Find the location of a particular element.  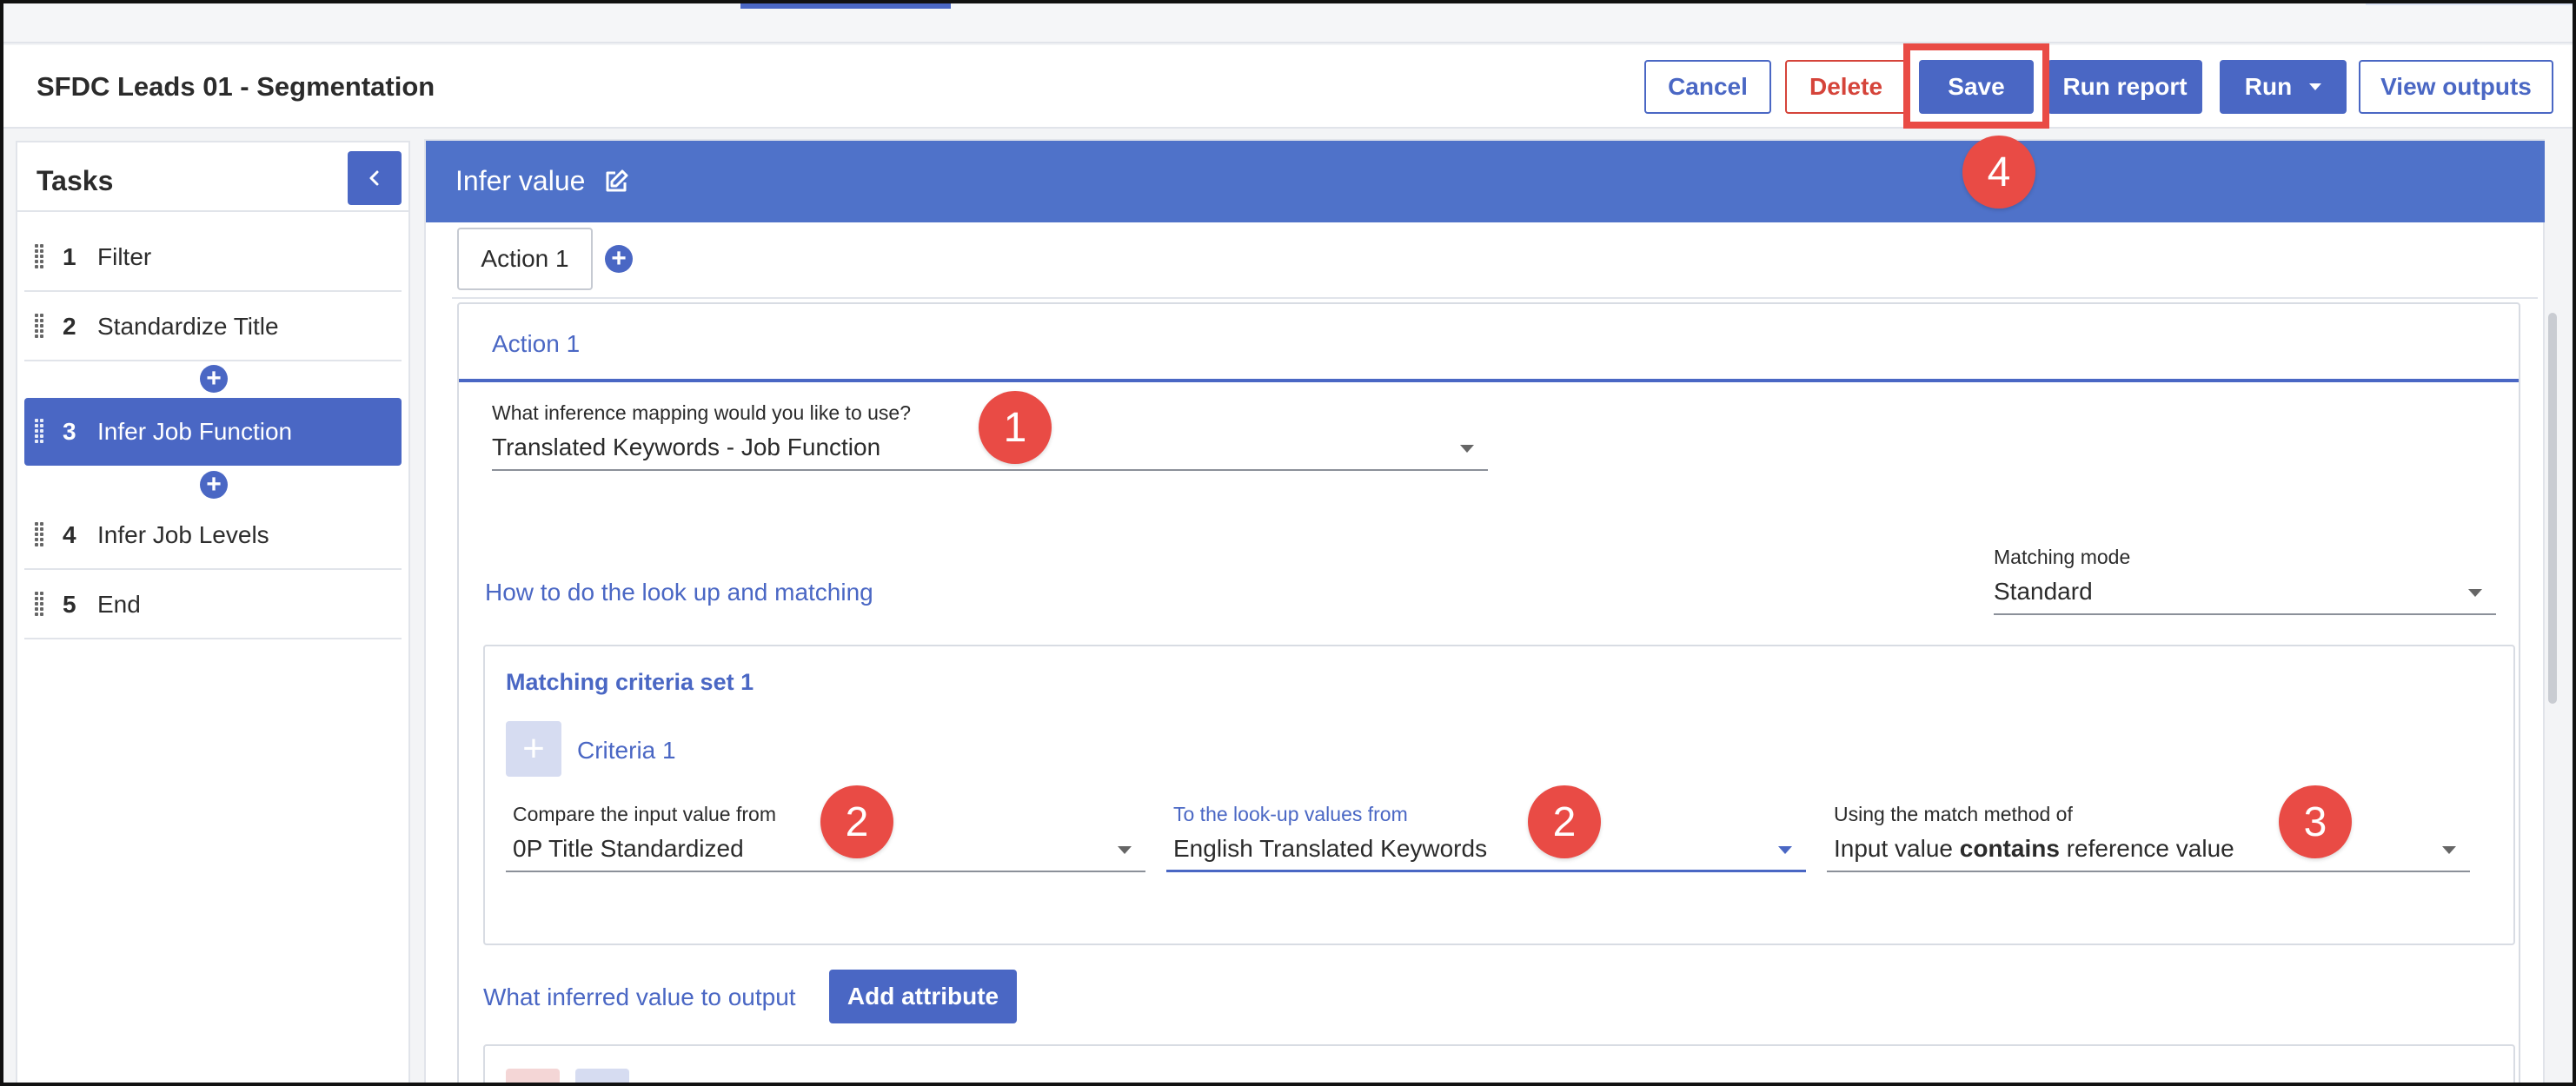

run-report-button: Run report is located at coordinates (2125, 87).